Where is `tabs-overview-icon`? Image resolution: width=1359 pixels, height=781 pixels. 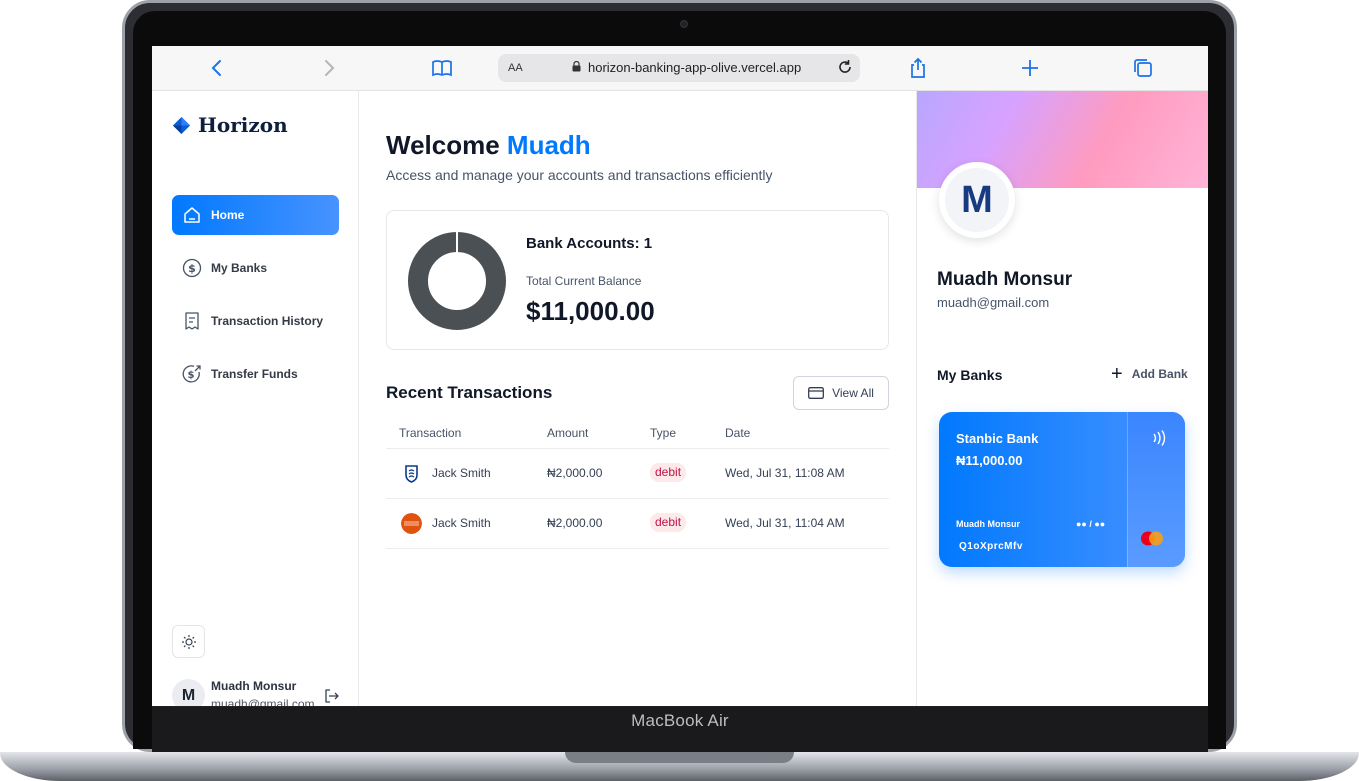 tabs-overview-icon is located at coordinates (1143, 68).